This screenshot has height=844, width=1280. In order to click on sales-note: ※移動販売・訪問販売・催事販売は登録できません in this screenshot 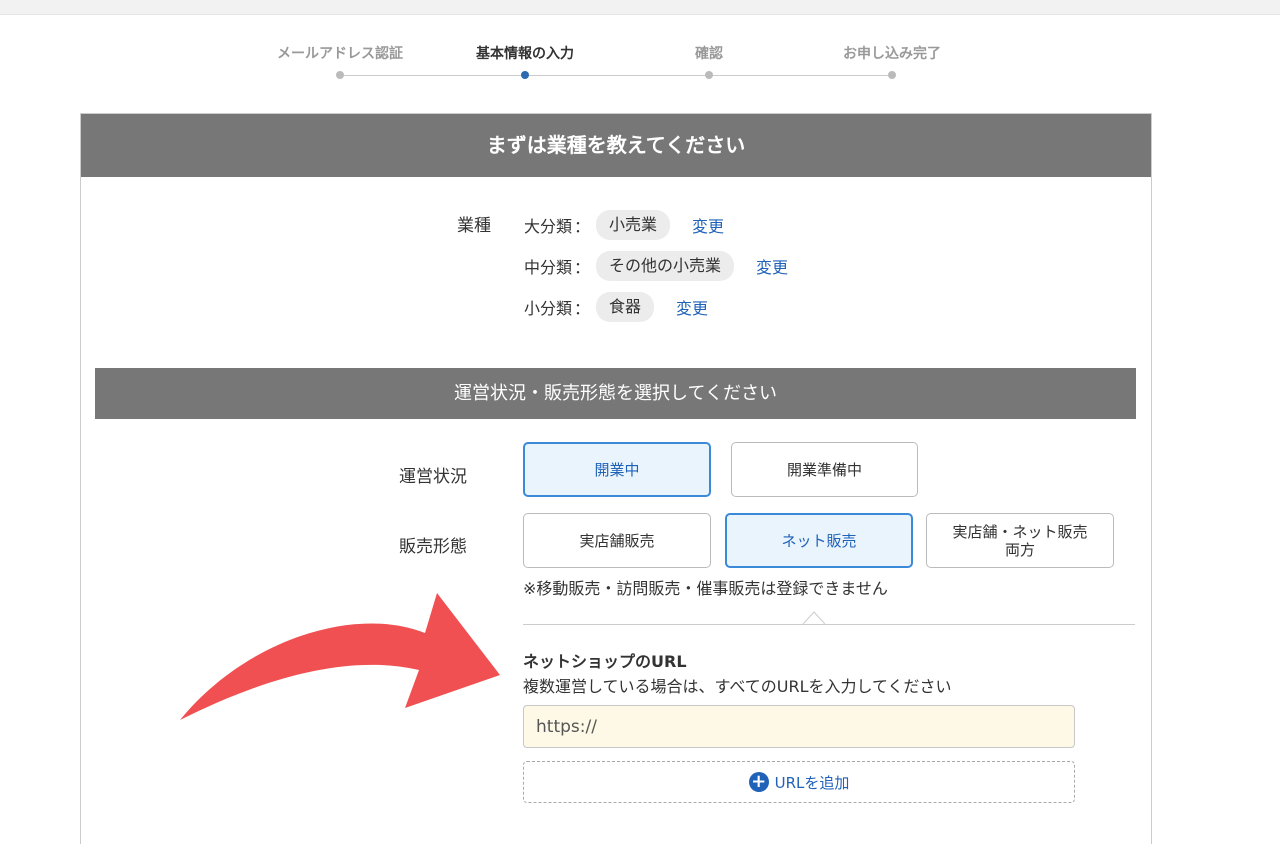, I will do `click(705, 588)`.